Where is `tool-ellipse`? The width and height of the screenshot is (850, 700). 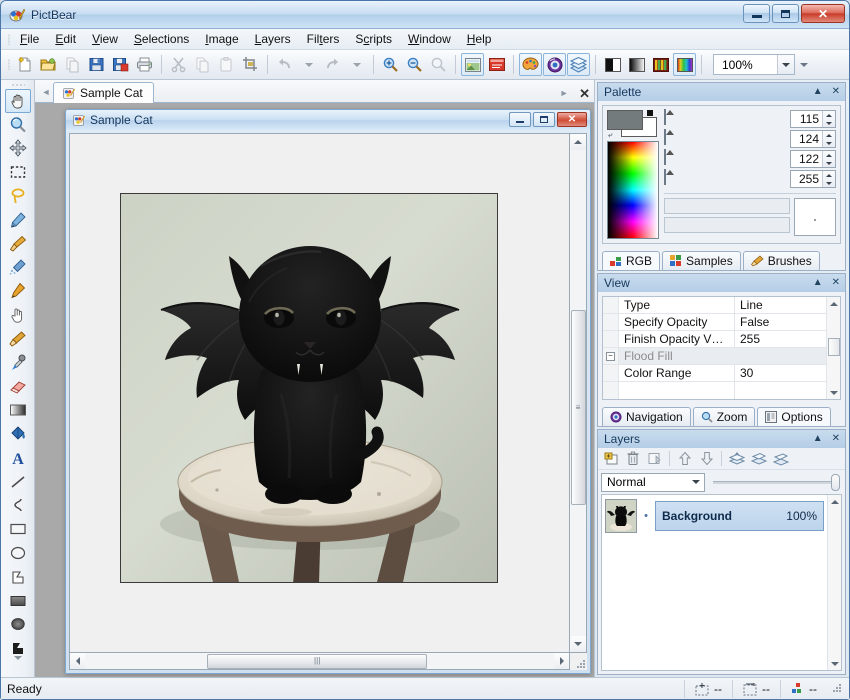 tool-ellipse is located at coordinates (18, 553).